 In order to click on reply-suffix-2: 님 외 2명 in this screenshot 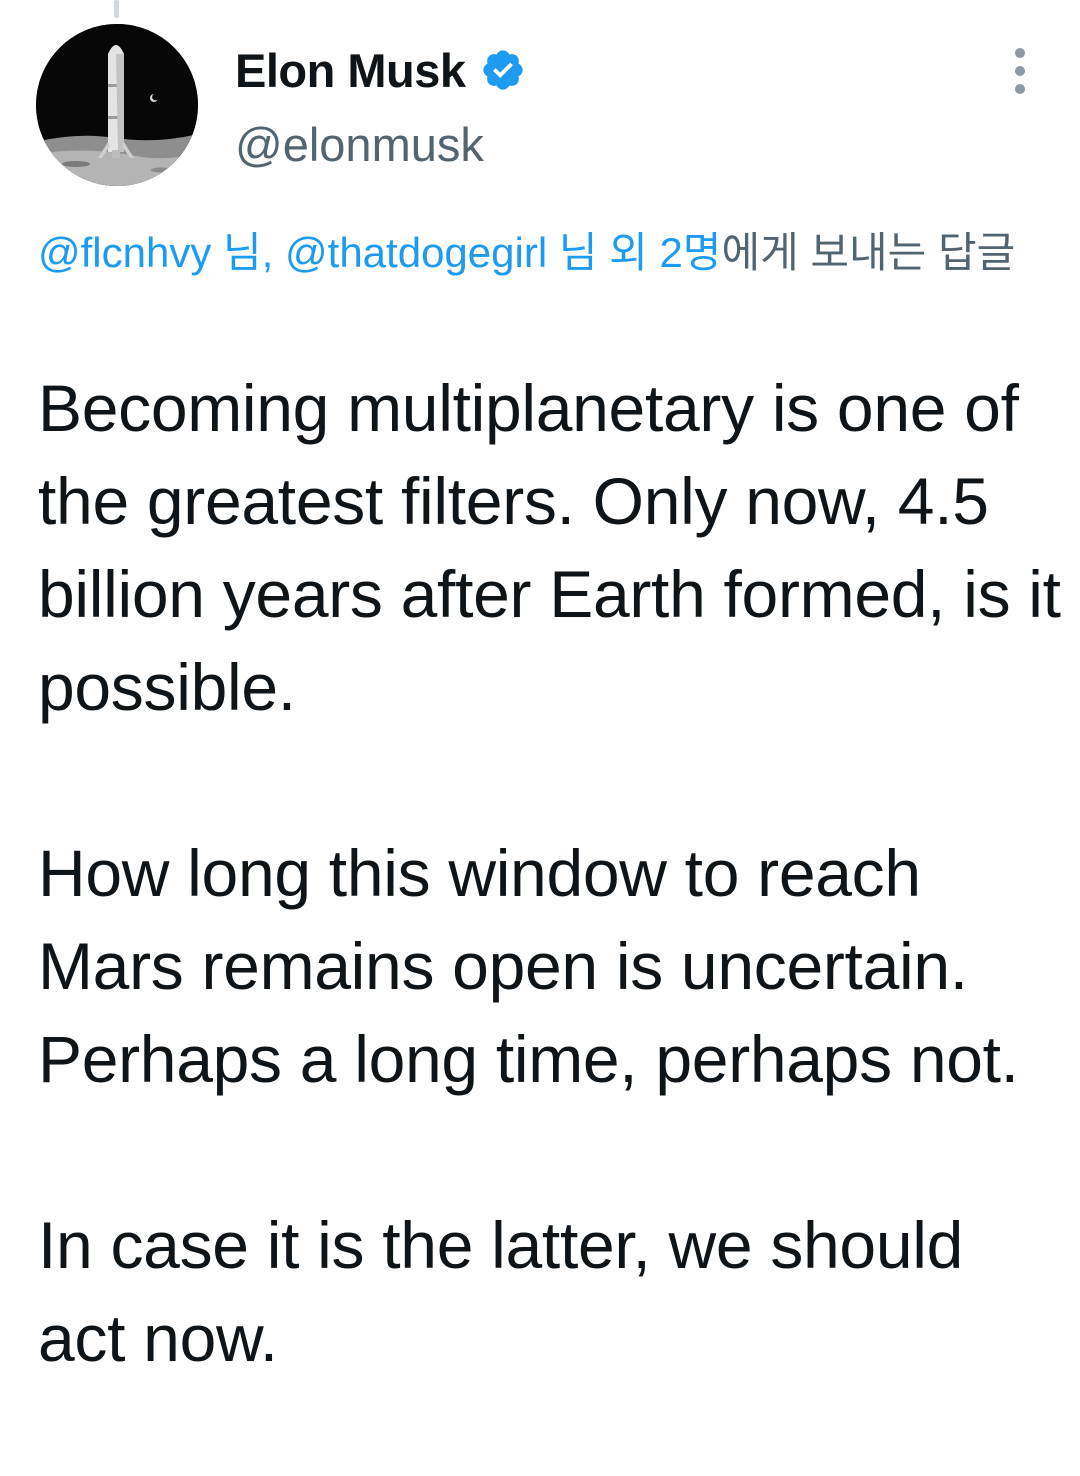, I will do `click(634, 252)`.